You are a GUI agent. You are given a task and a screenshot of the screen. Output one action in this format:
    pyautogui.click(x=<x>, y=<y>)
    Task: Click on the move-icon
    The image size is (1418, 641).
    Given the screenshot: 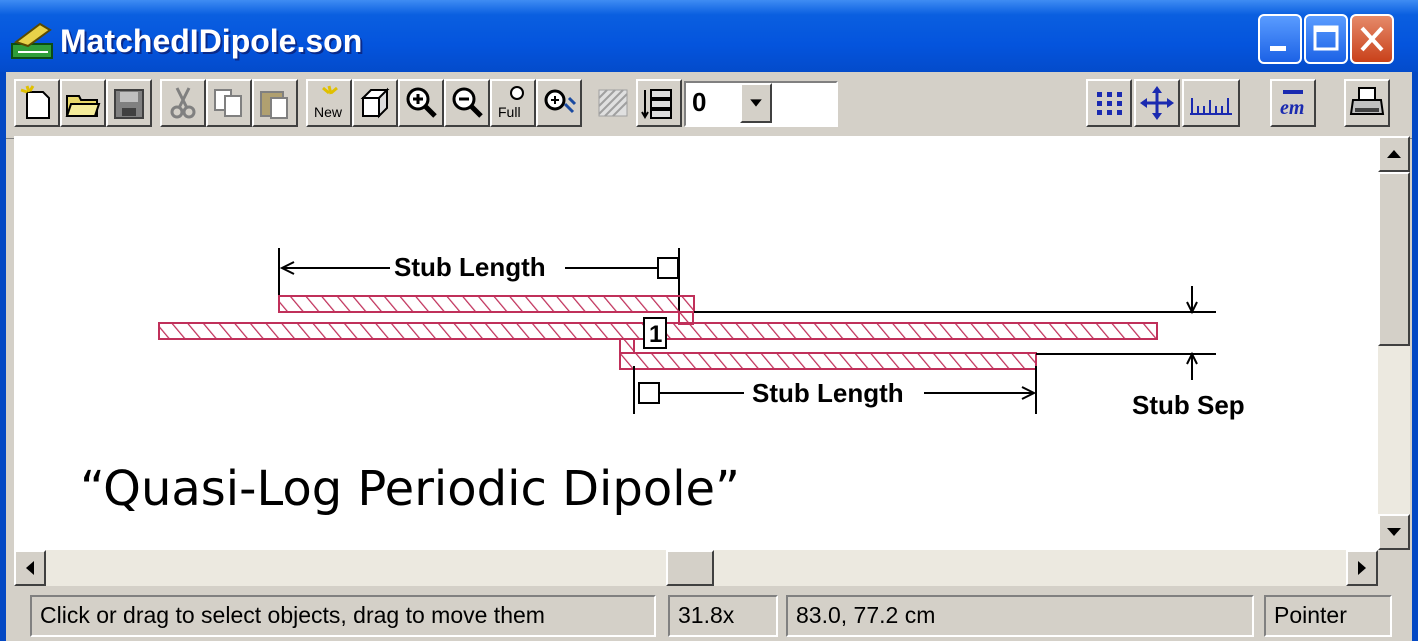 What is the action you would take?
    pyautogui.click(x=1157, y=103)
    